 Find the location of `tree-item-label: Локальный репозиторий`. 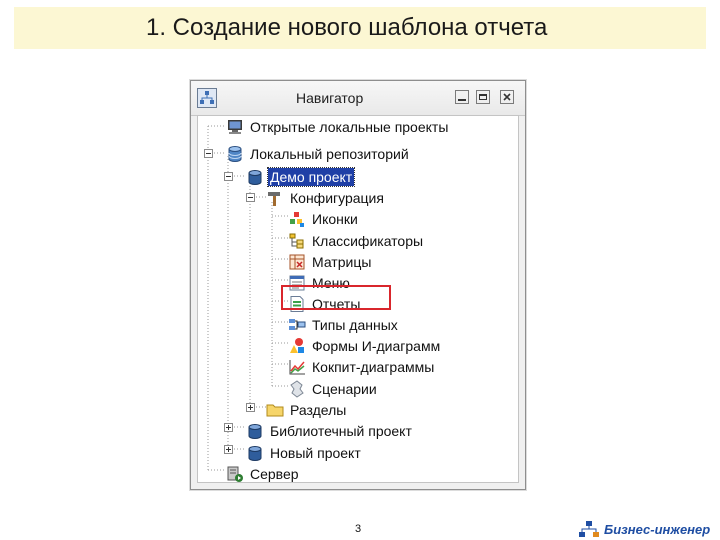

tree-item-label: Локальный репозиторий is located at coordinates (329, 153).